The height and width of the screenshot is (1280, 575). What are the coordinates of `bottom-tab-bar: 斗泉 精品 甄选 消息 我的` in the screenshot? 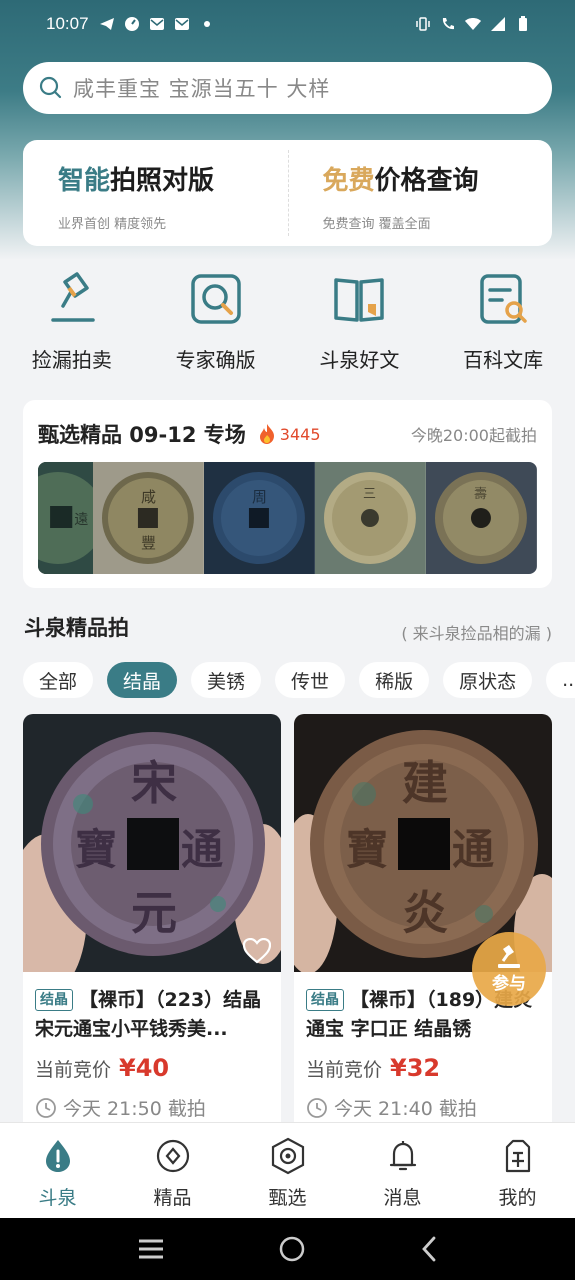 It's located at (287, 1170).